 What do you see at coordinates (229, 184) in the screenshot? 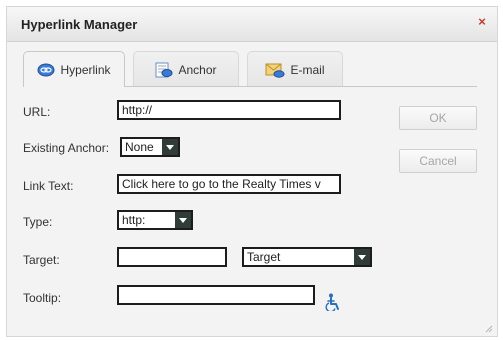
I see `link-text-input: Click here to go to the Realty Times v` at bounding box center [229, 184].